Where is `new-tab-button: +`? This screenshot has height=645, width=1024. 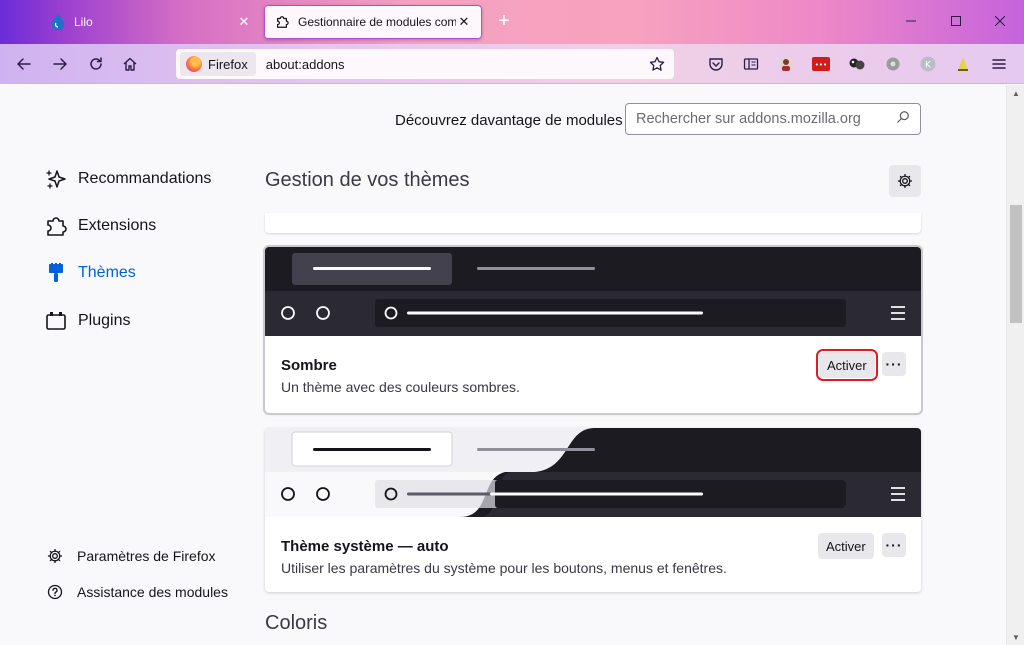
new-tab-button: + is located at coordinates (504, 22).